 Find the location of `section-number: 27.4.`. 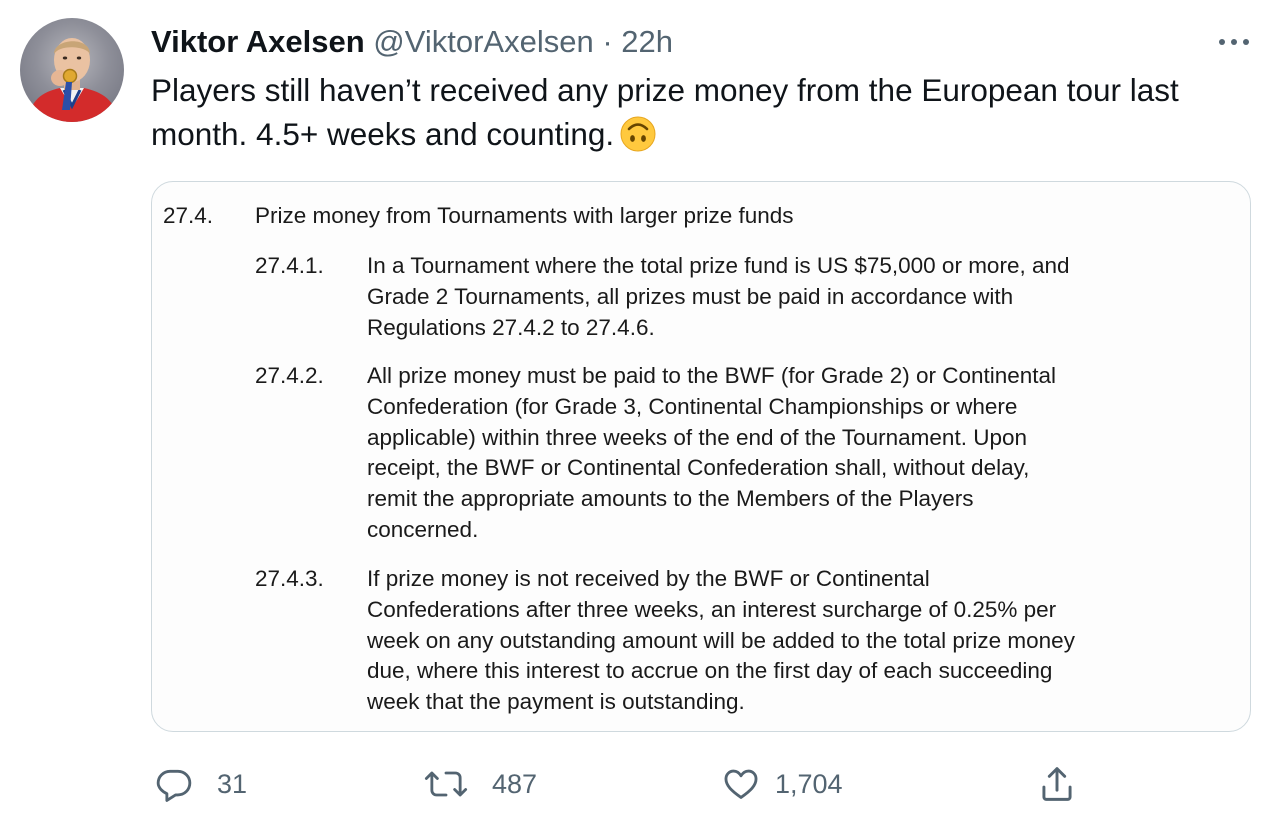

section-number: 27.4. is located at coordinates (188, 215).